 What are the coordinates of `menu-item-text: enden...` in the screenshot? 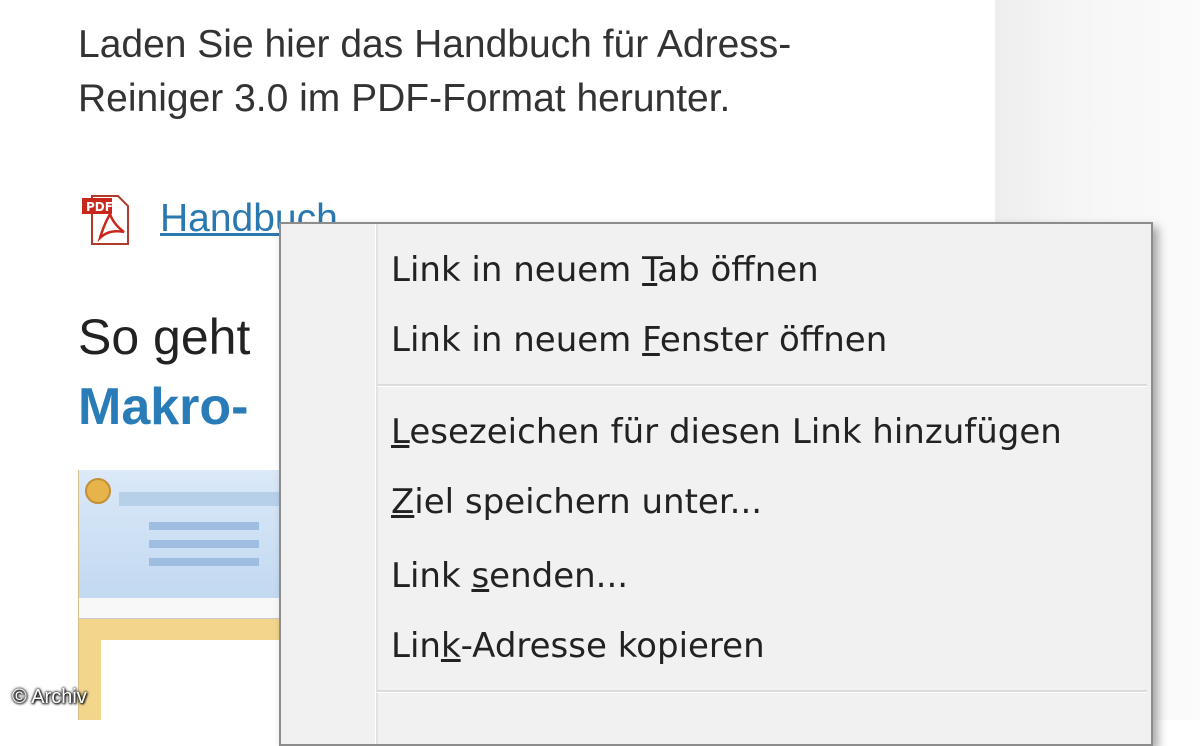 It's located at (559, 576).